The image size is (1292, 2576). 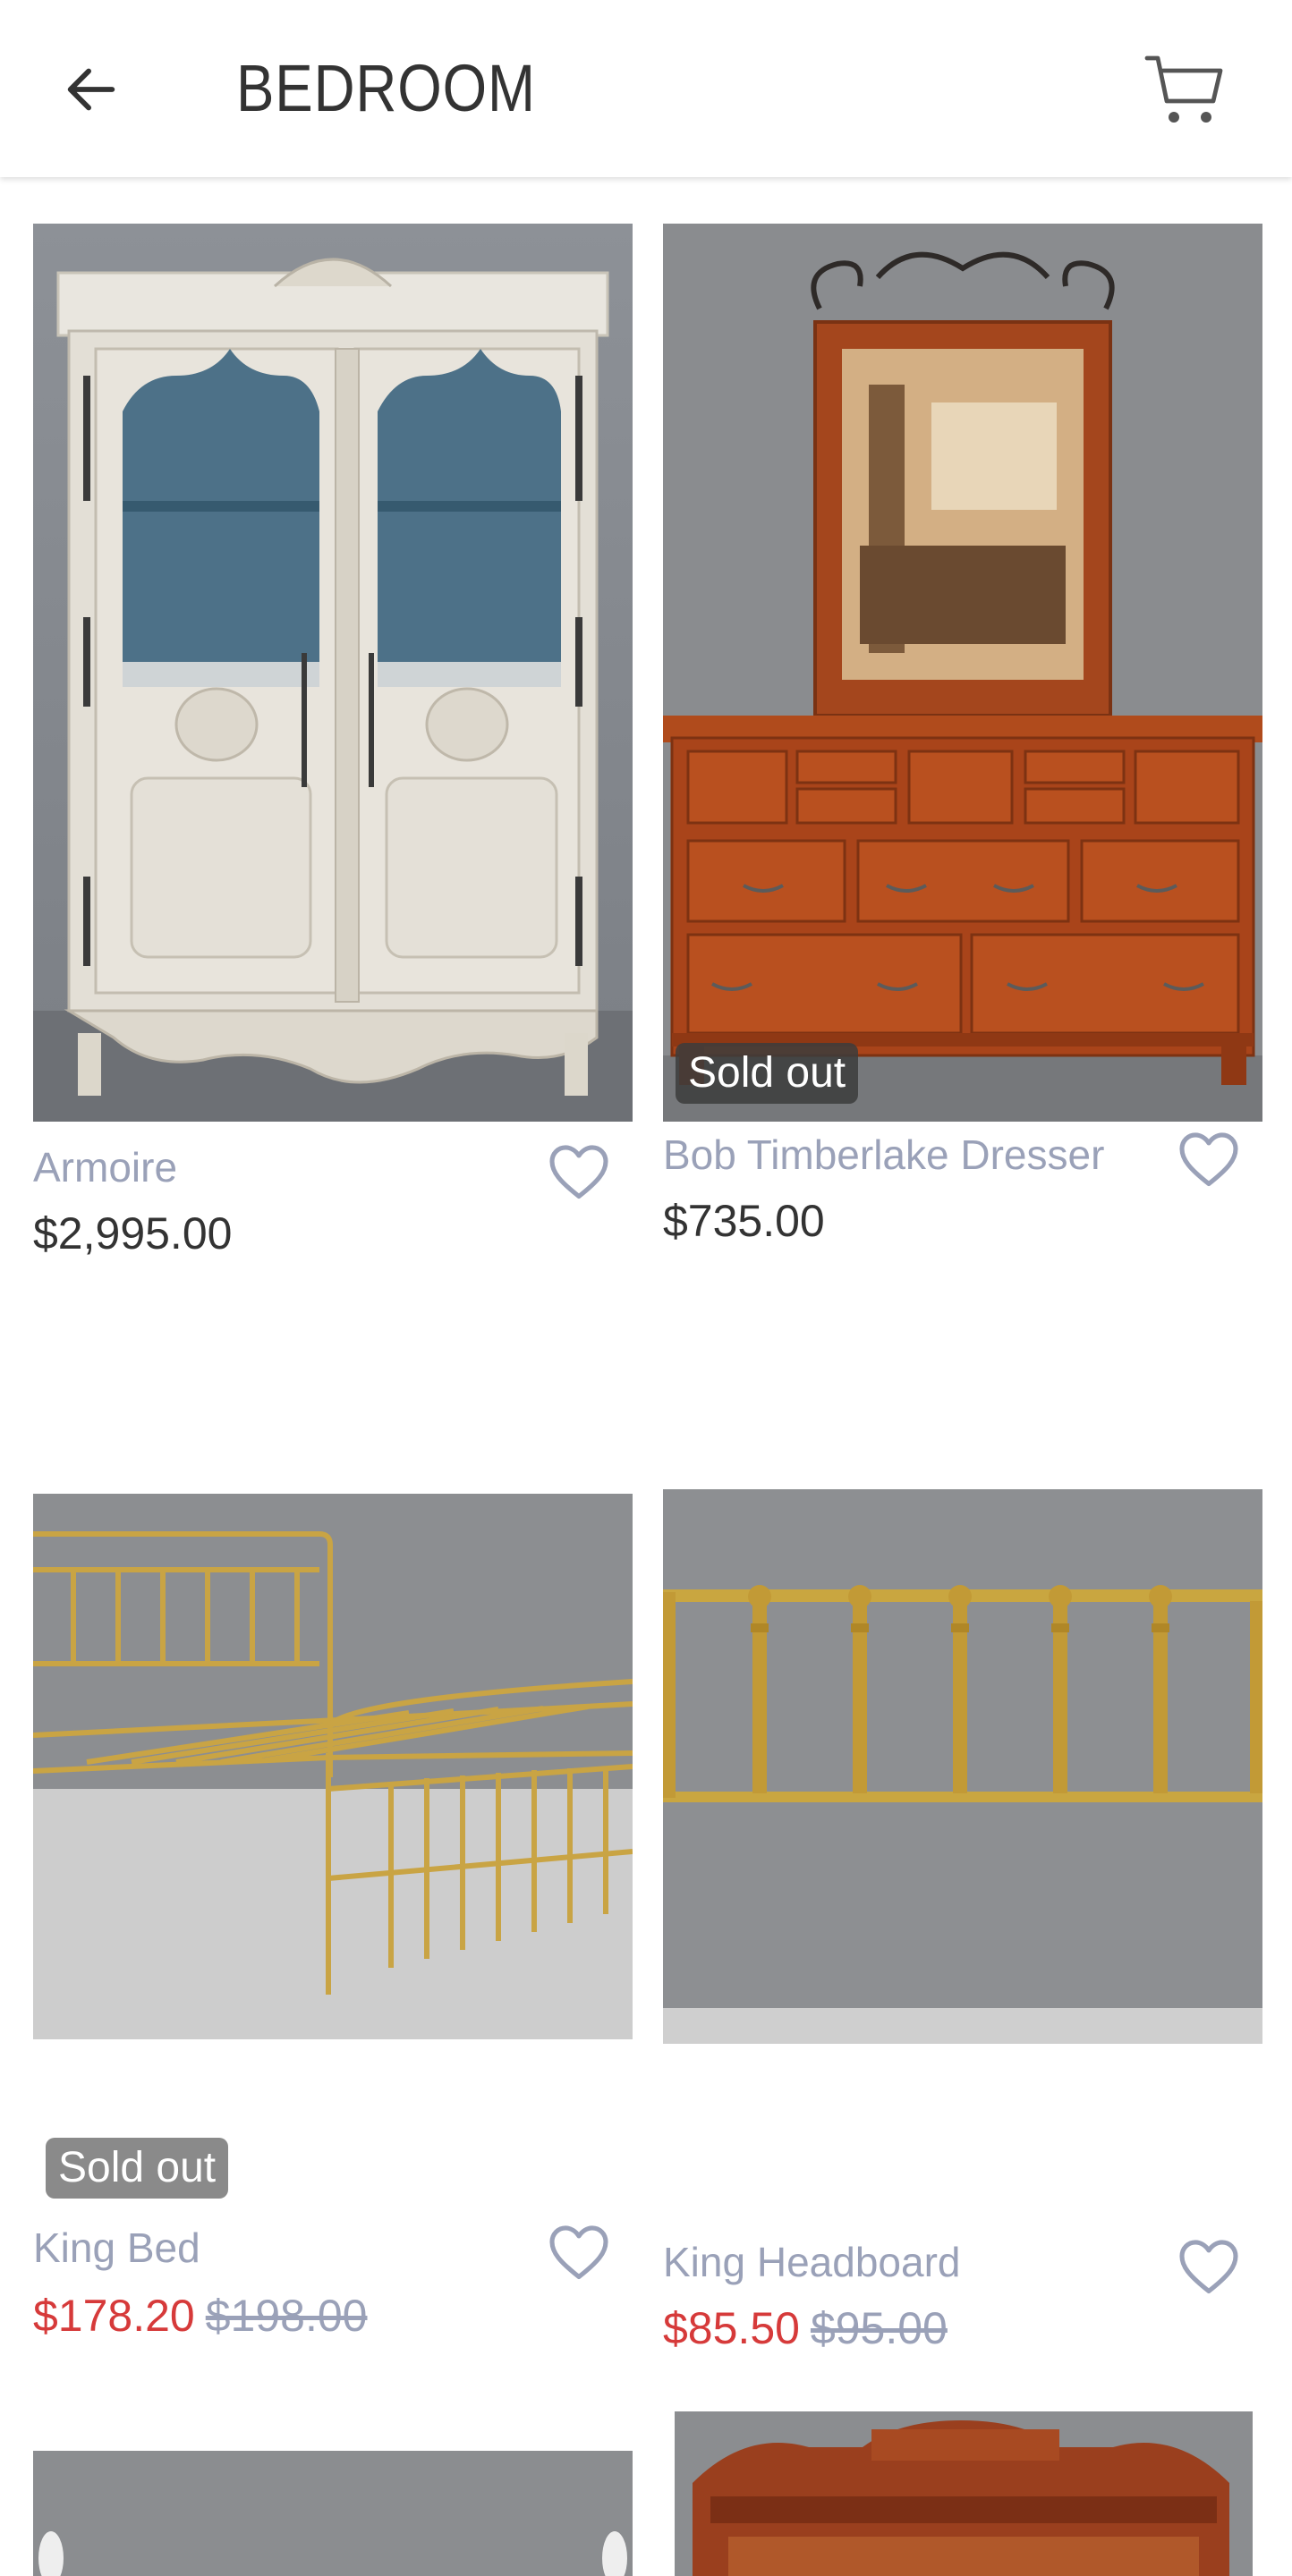 What do you see at coordinates (286, 2316) in the screenshot?
I see `price-original: $198.00` at bounding box center [286, 2316].